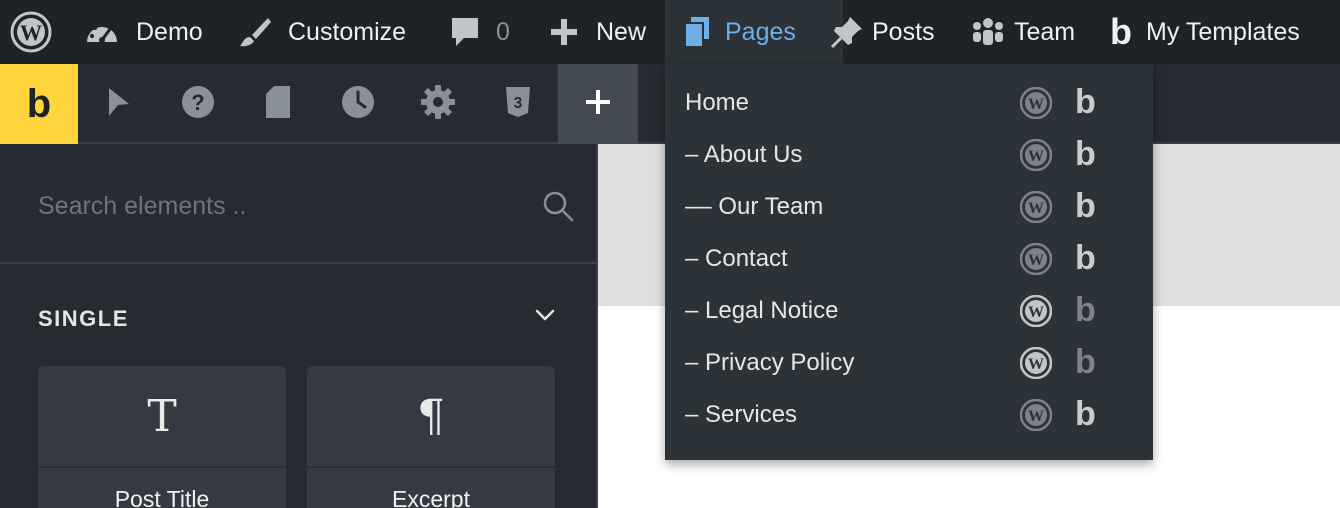 The height and width of the screenshot is (508, 1340). I want to click on paintbrush-icon, so click(255, 32).